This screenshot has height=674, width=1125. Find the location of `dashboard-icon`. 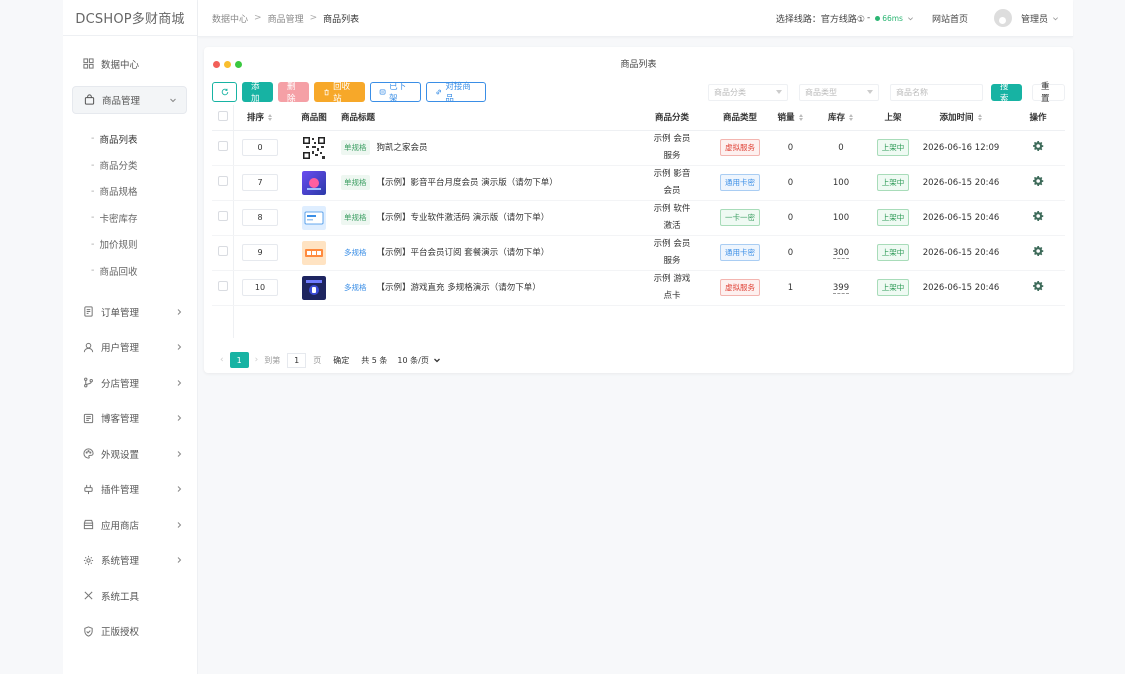

dashboard-icon is located at coordinates (88, 63).